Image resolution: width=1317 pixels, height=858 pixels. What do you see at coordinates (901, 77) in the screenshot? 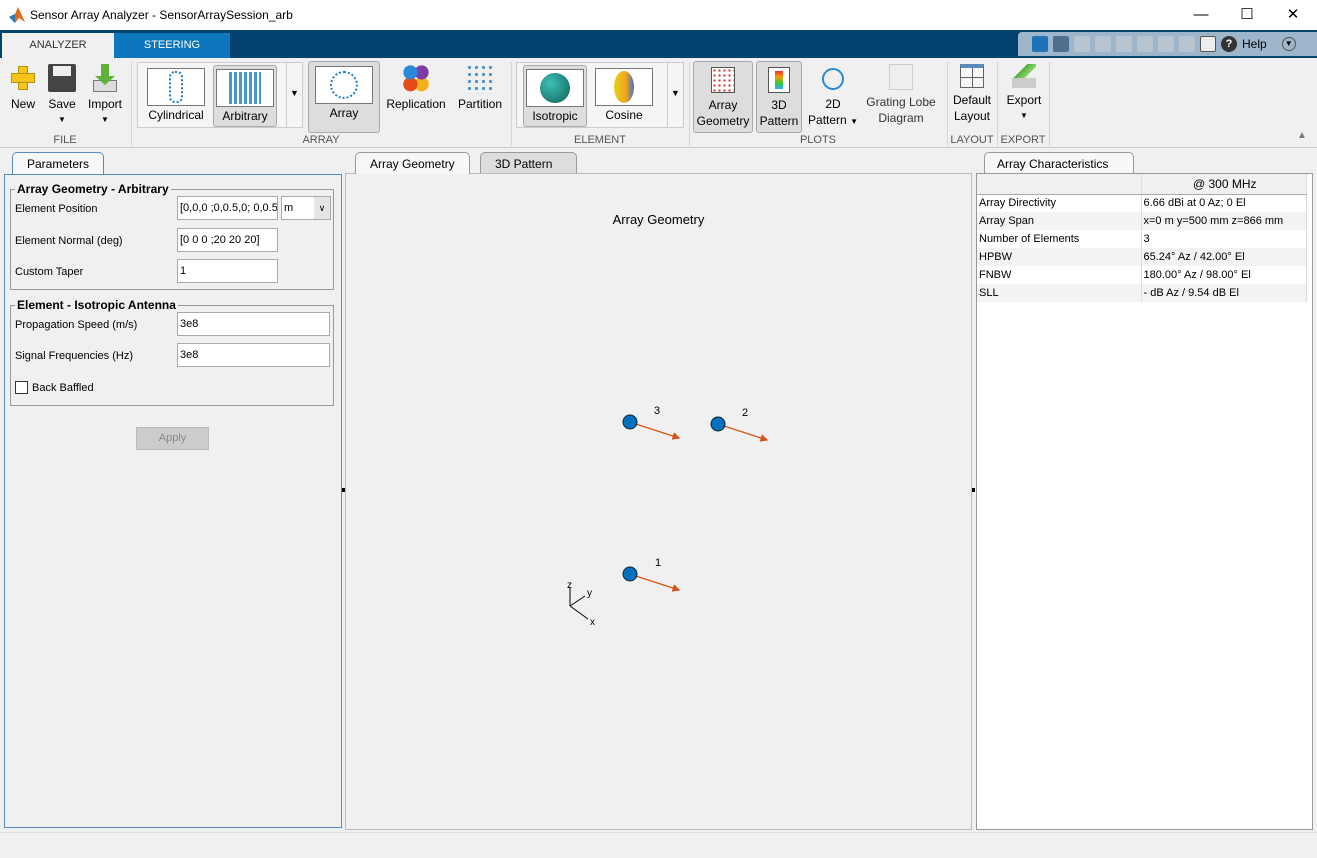
I see `grating-lobe-icon` at bounding box center [901, 77].